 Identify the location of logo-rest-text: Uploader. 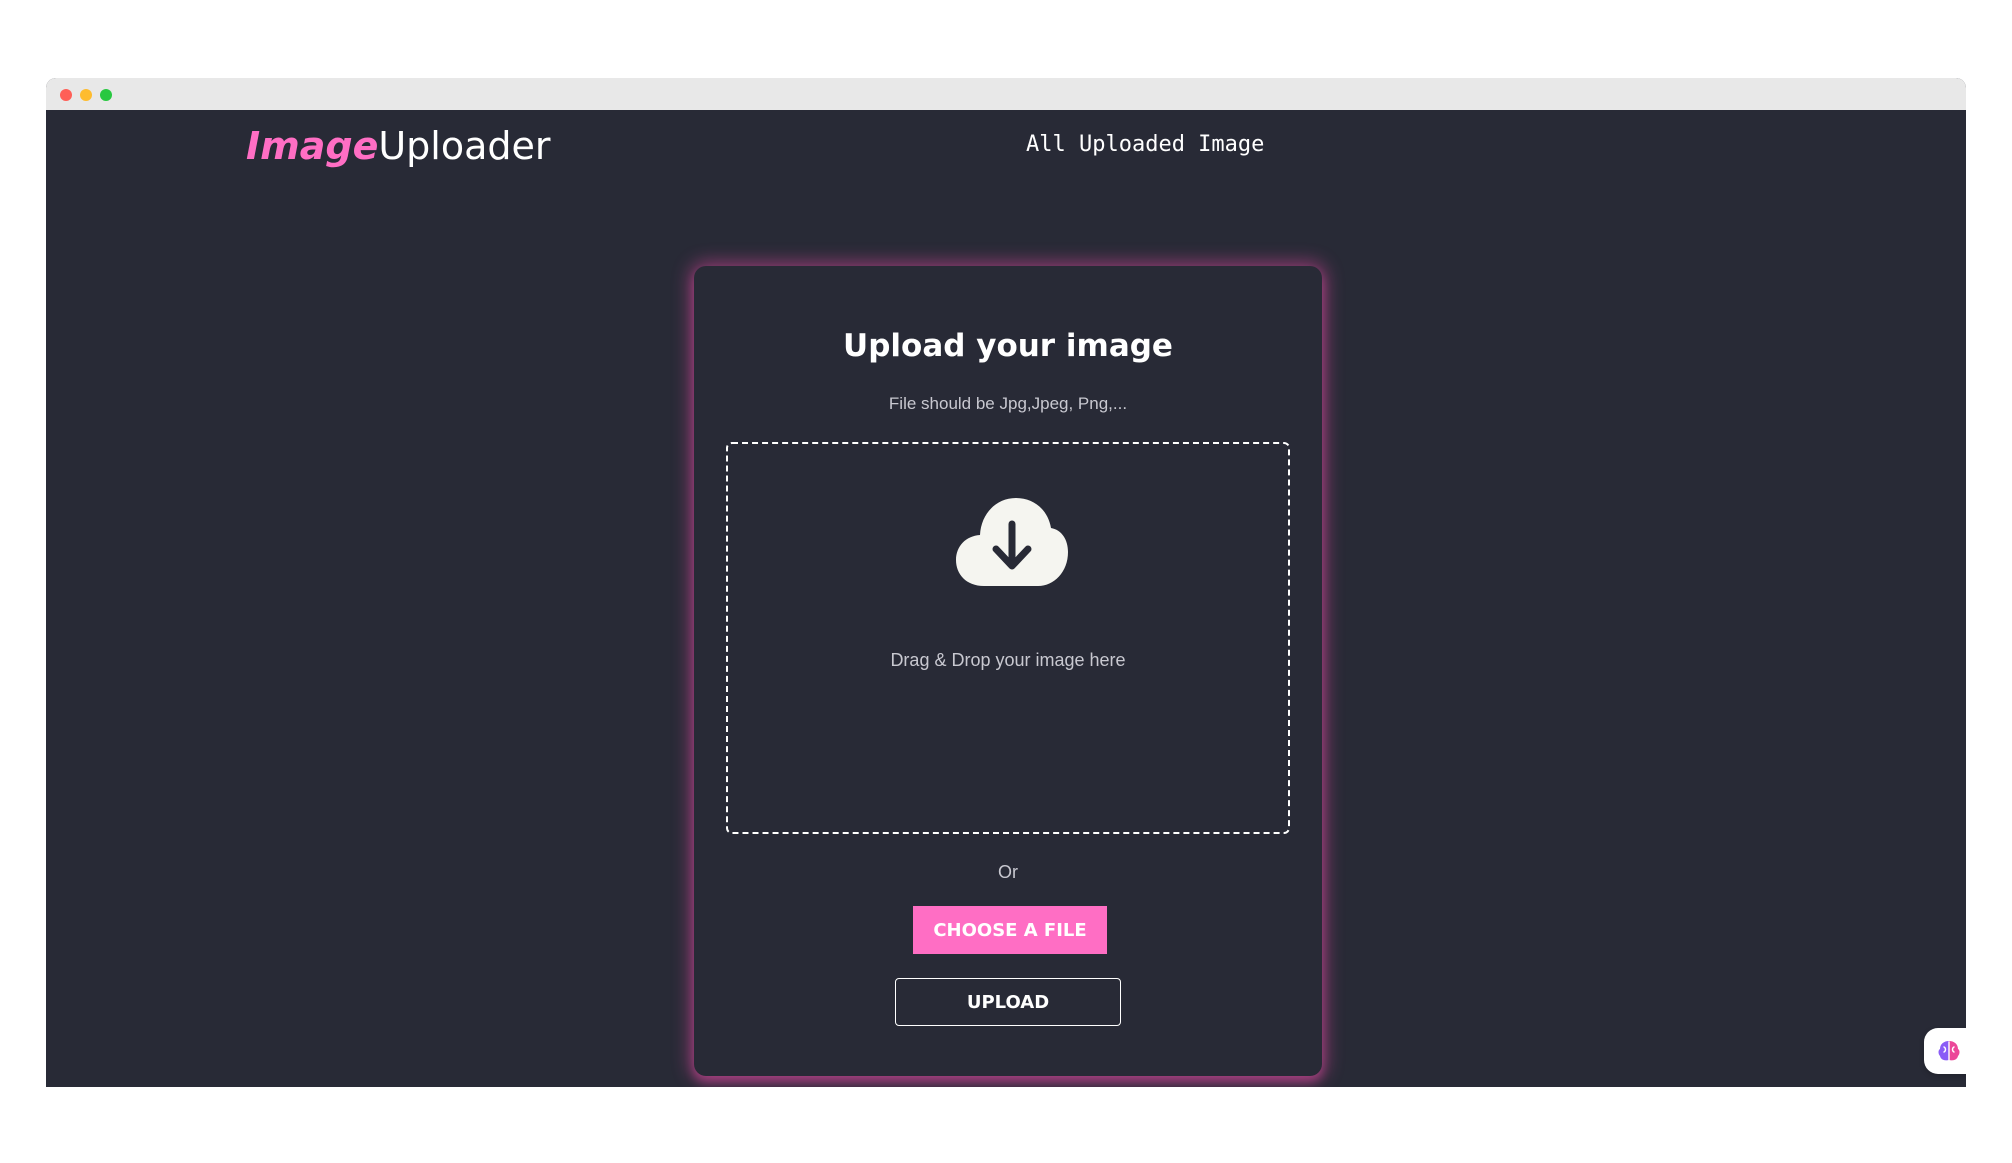
(464, 146).